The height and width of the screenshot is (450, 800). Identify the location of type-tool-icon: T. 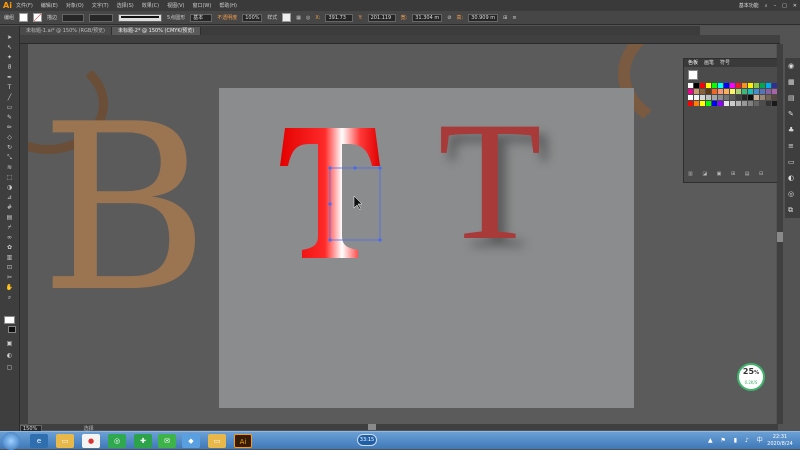
(9, 88).